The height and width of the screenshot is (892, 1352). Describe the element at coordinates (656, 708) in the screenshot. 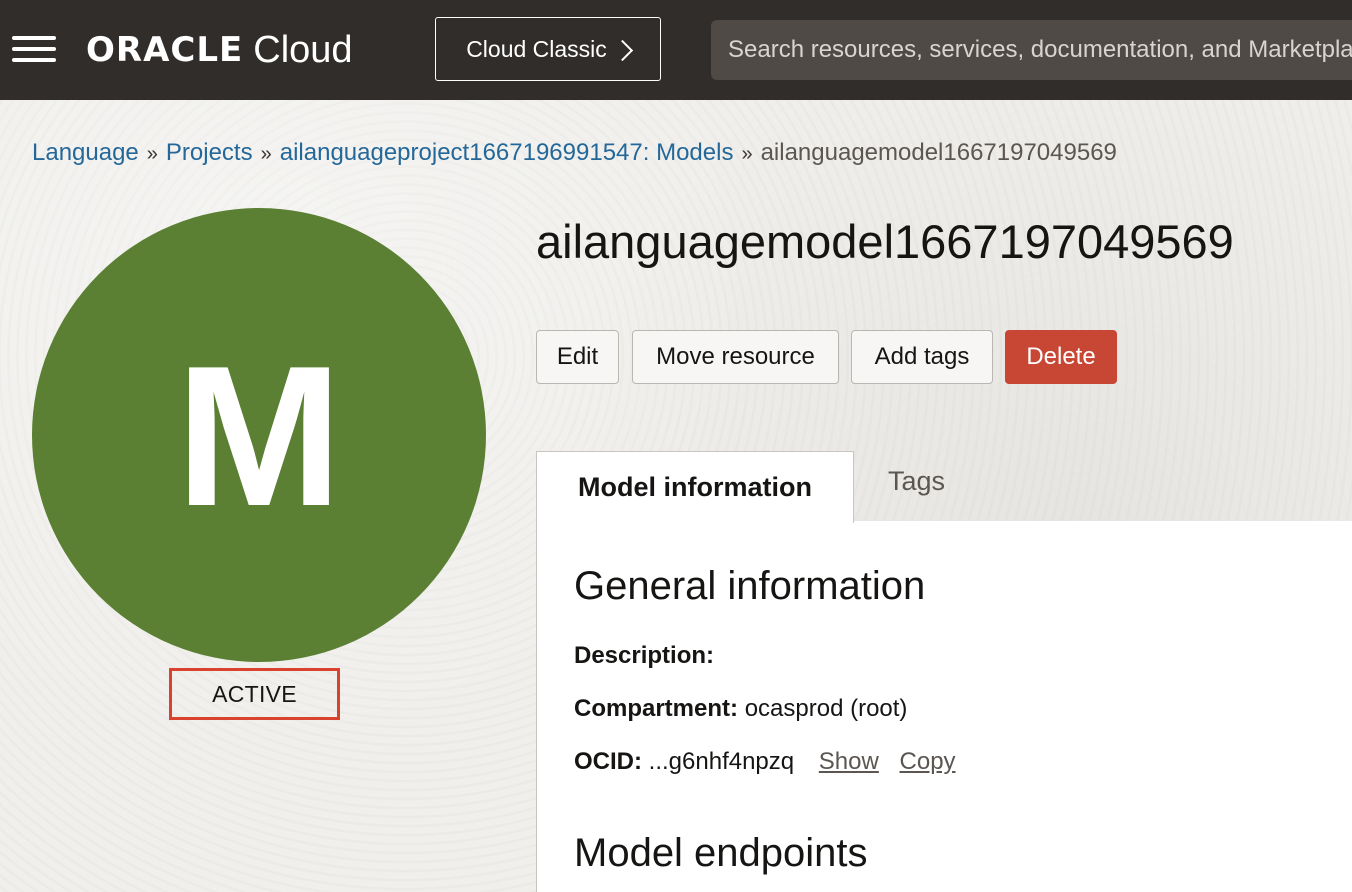

I see `compartment-label: Compartment:` at that location.